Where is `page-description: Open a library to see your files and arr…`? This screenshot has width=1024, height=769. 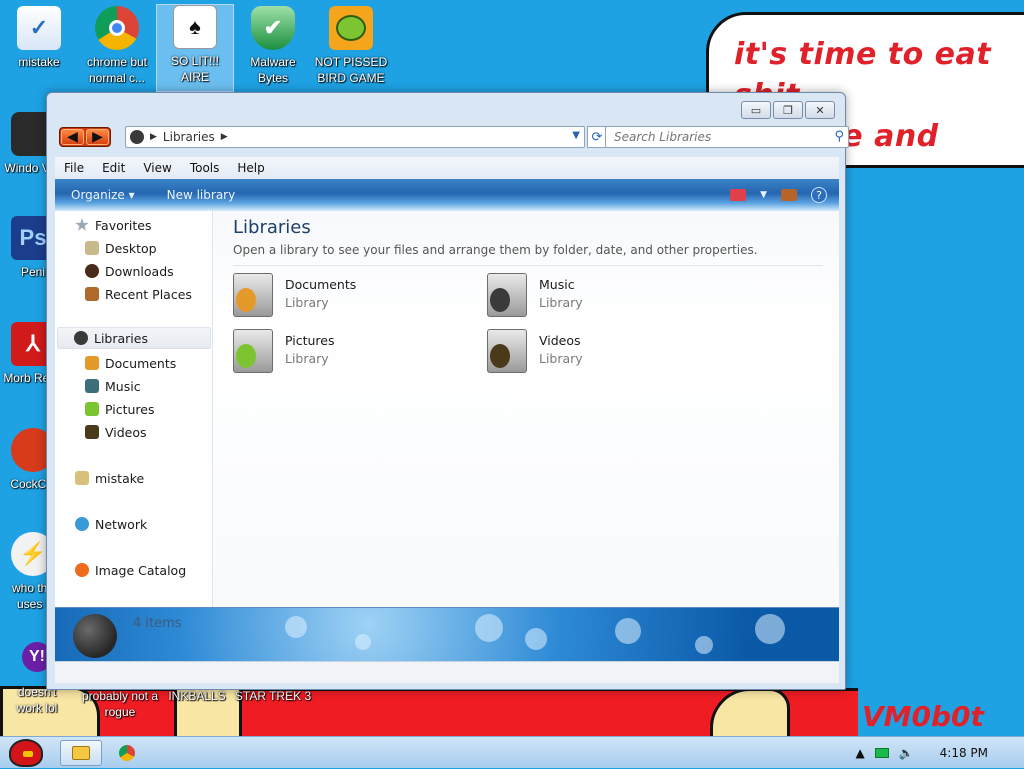 page-description: Open a library to see your files and arr… is located at coordinates (495, 250).